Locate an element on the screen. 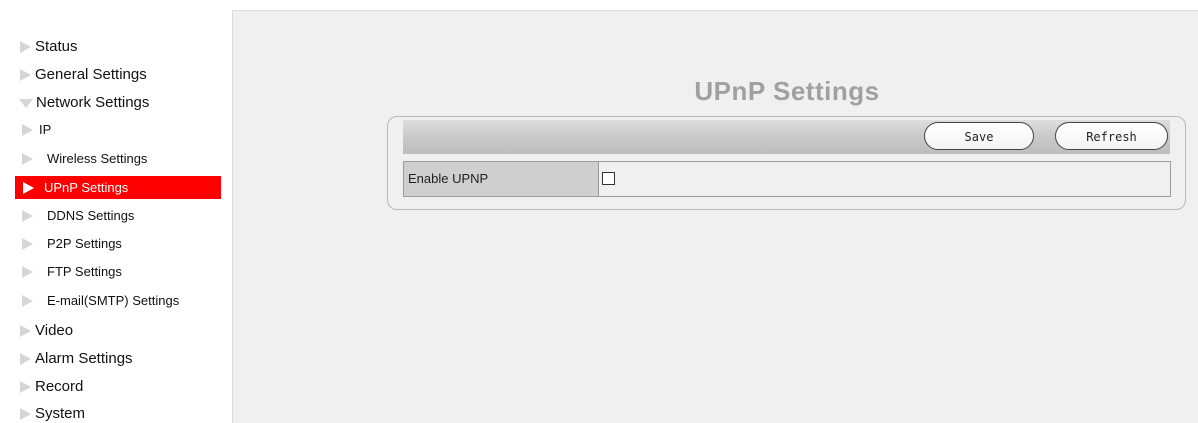  sidebar-item-wireless-settings: Wireless Settings is located at coordinates (84, 159).